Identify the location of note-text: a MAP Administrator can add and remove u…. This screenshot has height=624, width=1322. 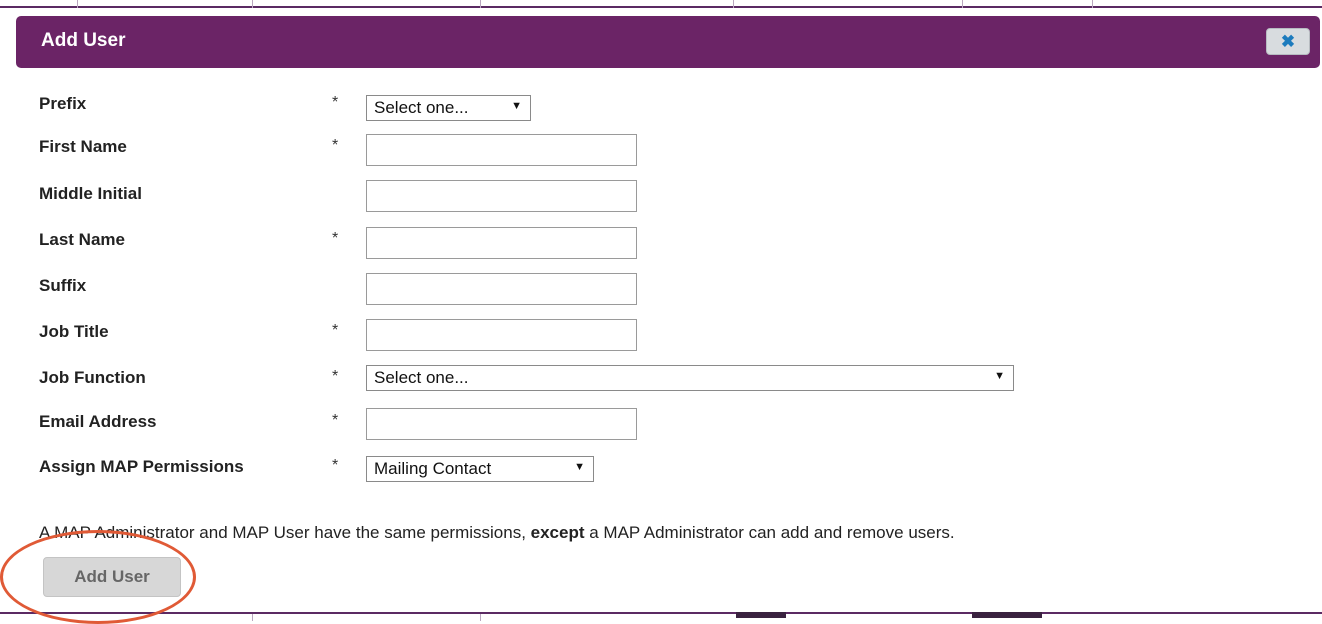
(769, 532).